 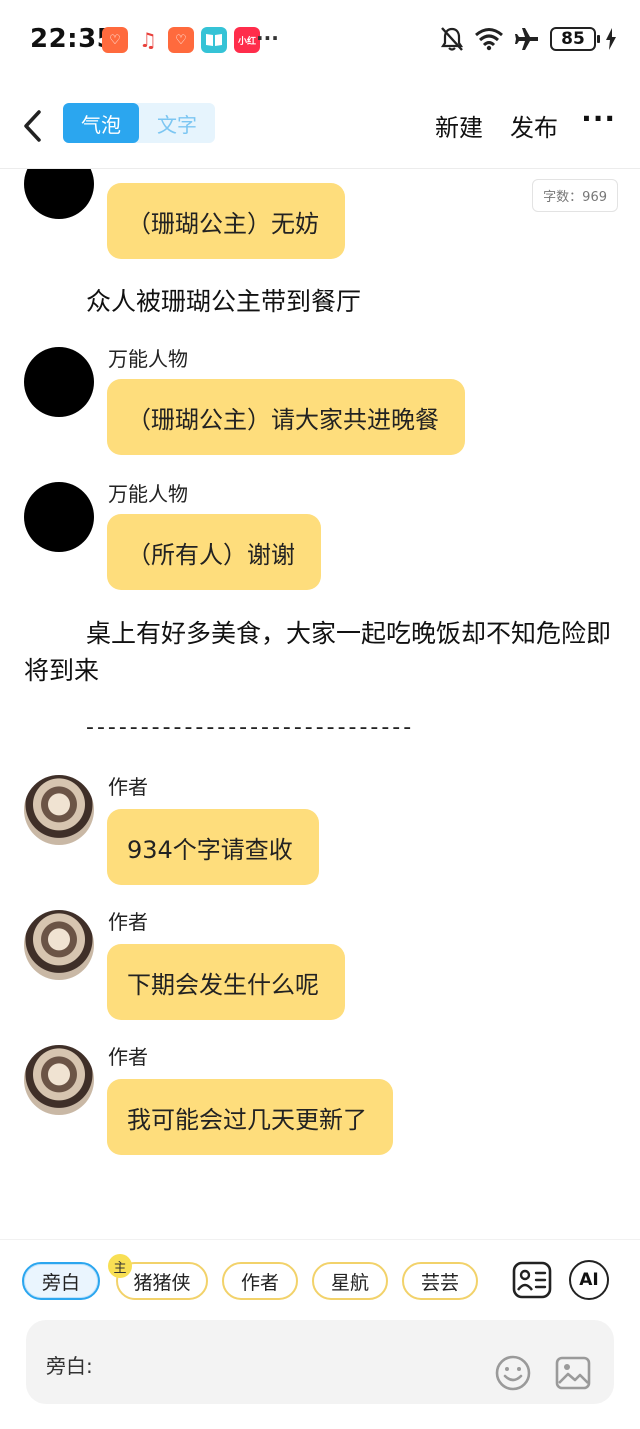 What do you see at coordinates (226, 982) in the screenshot?
I see `message-bubble: 下期会发生什么呢` at bounding box center [226, 982].